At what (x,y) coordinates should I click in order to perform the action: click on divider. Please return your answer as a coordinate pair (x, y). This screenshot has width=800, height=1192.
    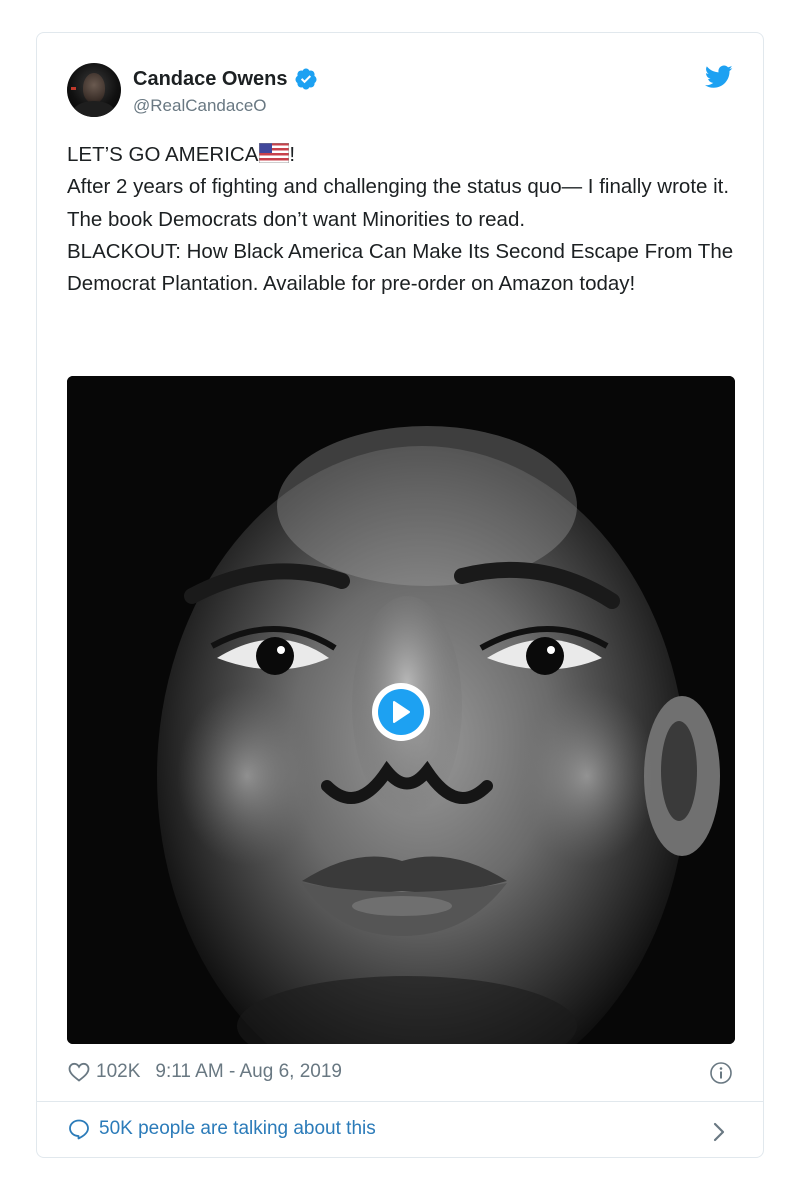
    Looking at the image, I should click on (400, 1101).